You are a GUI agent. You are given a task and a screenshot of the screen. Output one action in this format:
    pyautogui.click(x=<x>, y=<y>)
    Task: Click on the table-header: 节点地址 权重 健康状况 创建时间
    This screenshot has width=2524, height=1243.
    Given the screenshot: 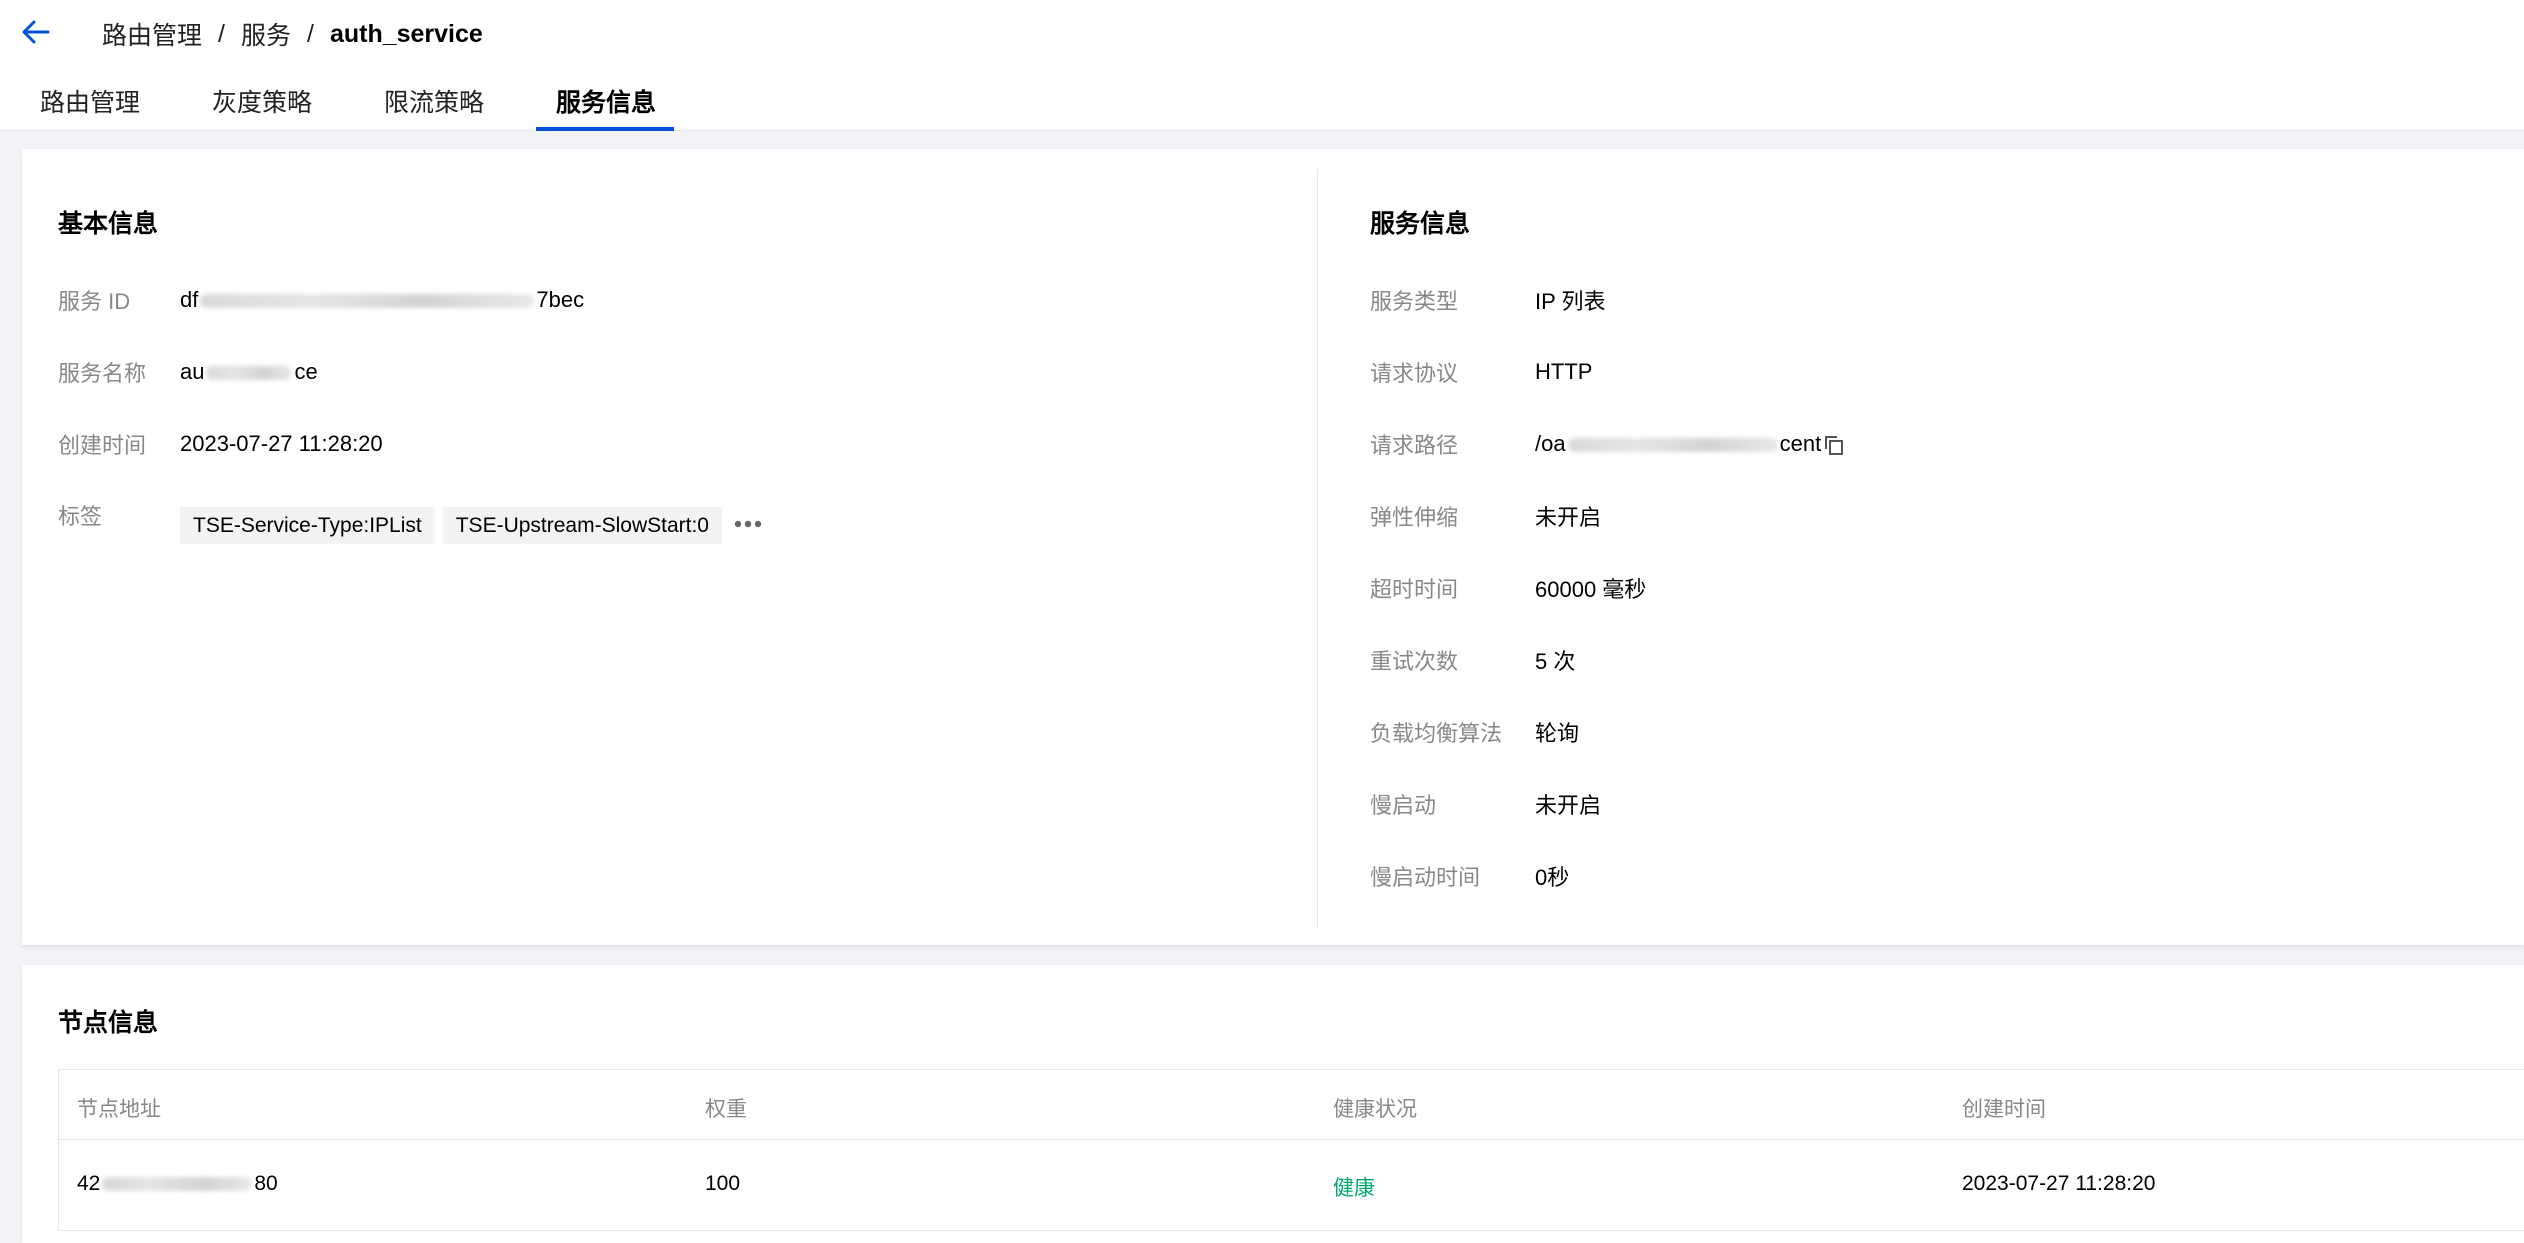 What is the action you would take?
    pyautogui.click(x=1291, y=1105)
    